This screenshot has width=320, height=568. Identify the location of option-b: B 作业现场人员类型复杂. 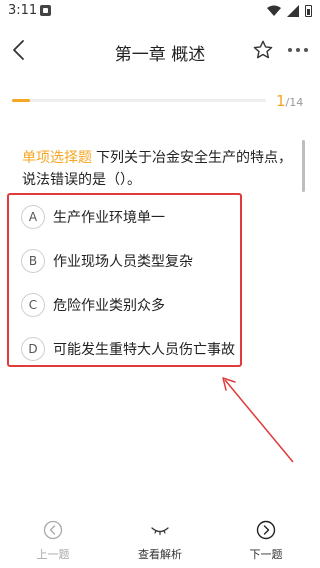
(107, 261).